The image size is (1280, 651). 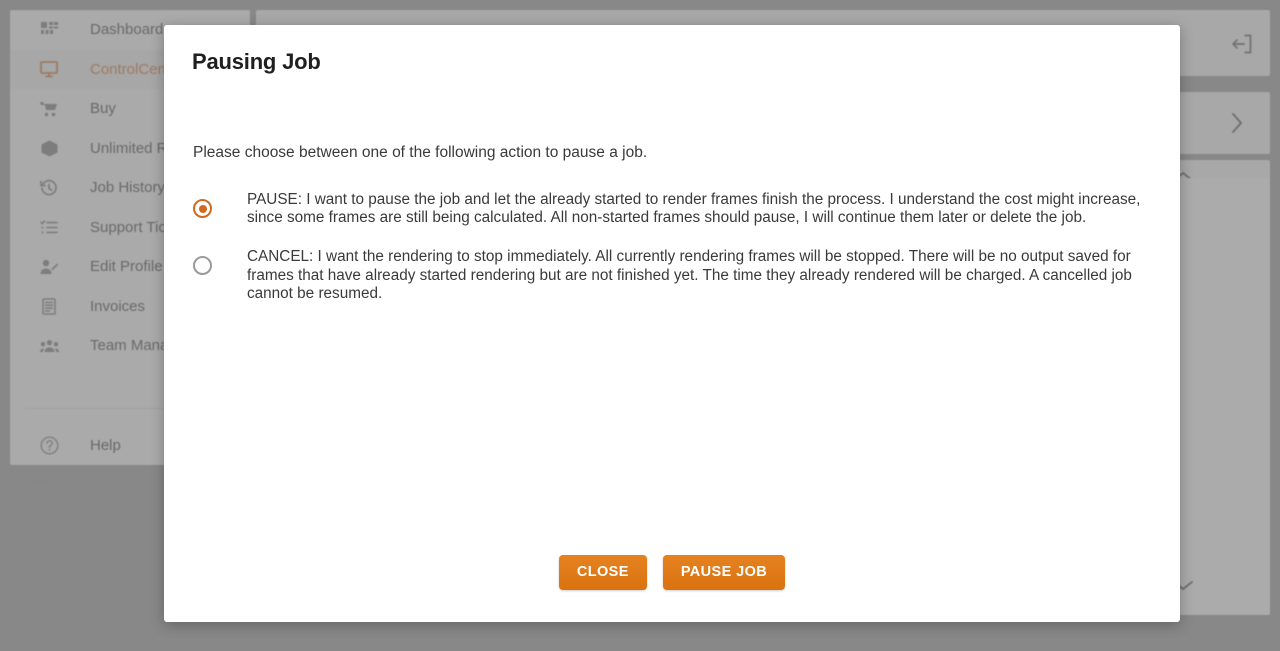 What do you see at coordinates (602, 572) in the screenshot?
I see `close-button: CLOSE` at bounding box center [602, 572].